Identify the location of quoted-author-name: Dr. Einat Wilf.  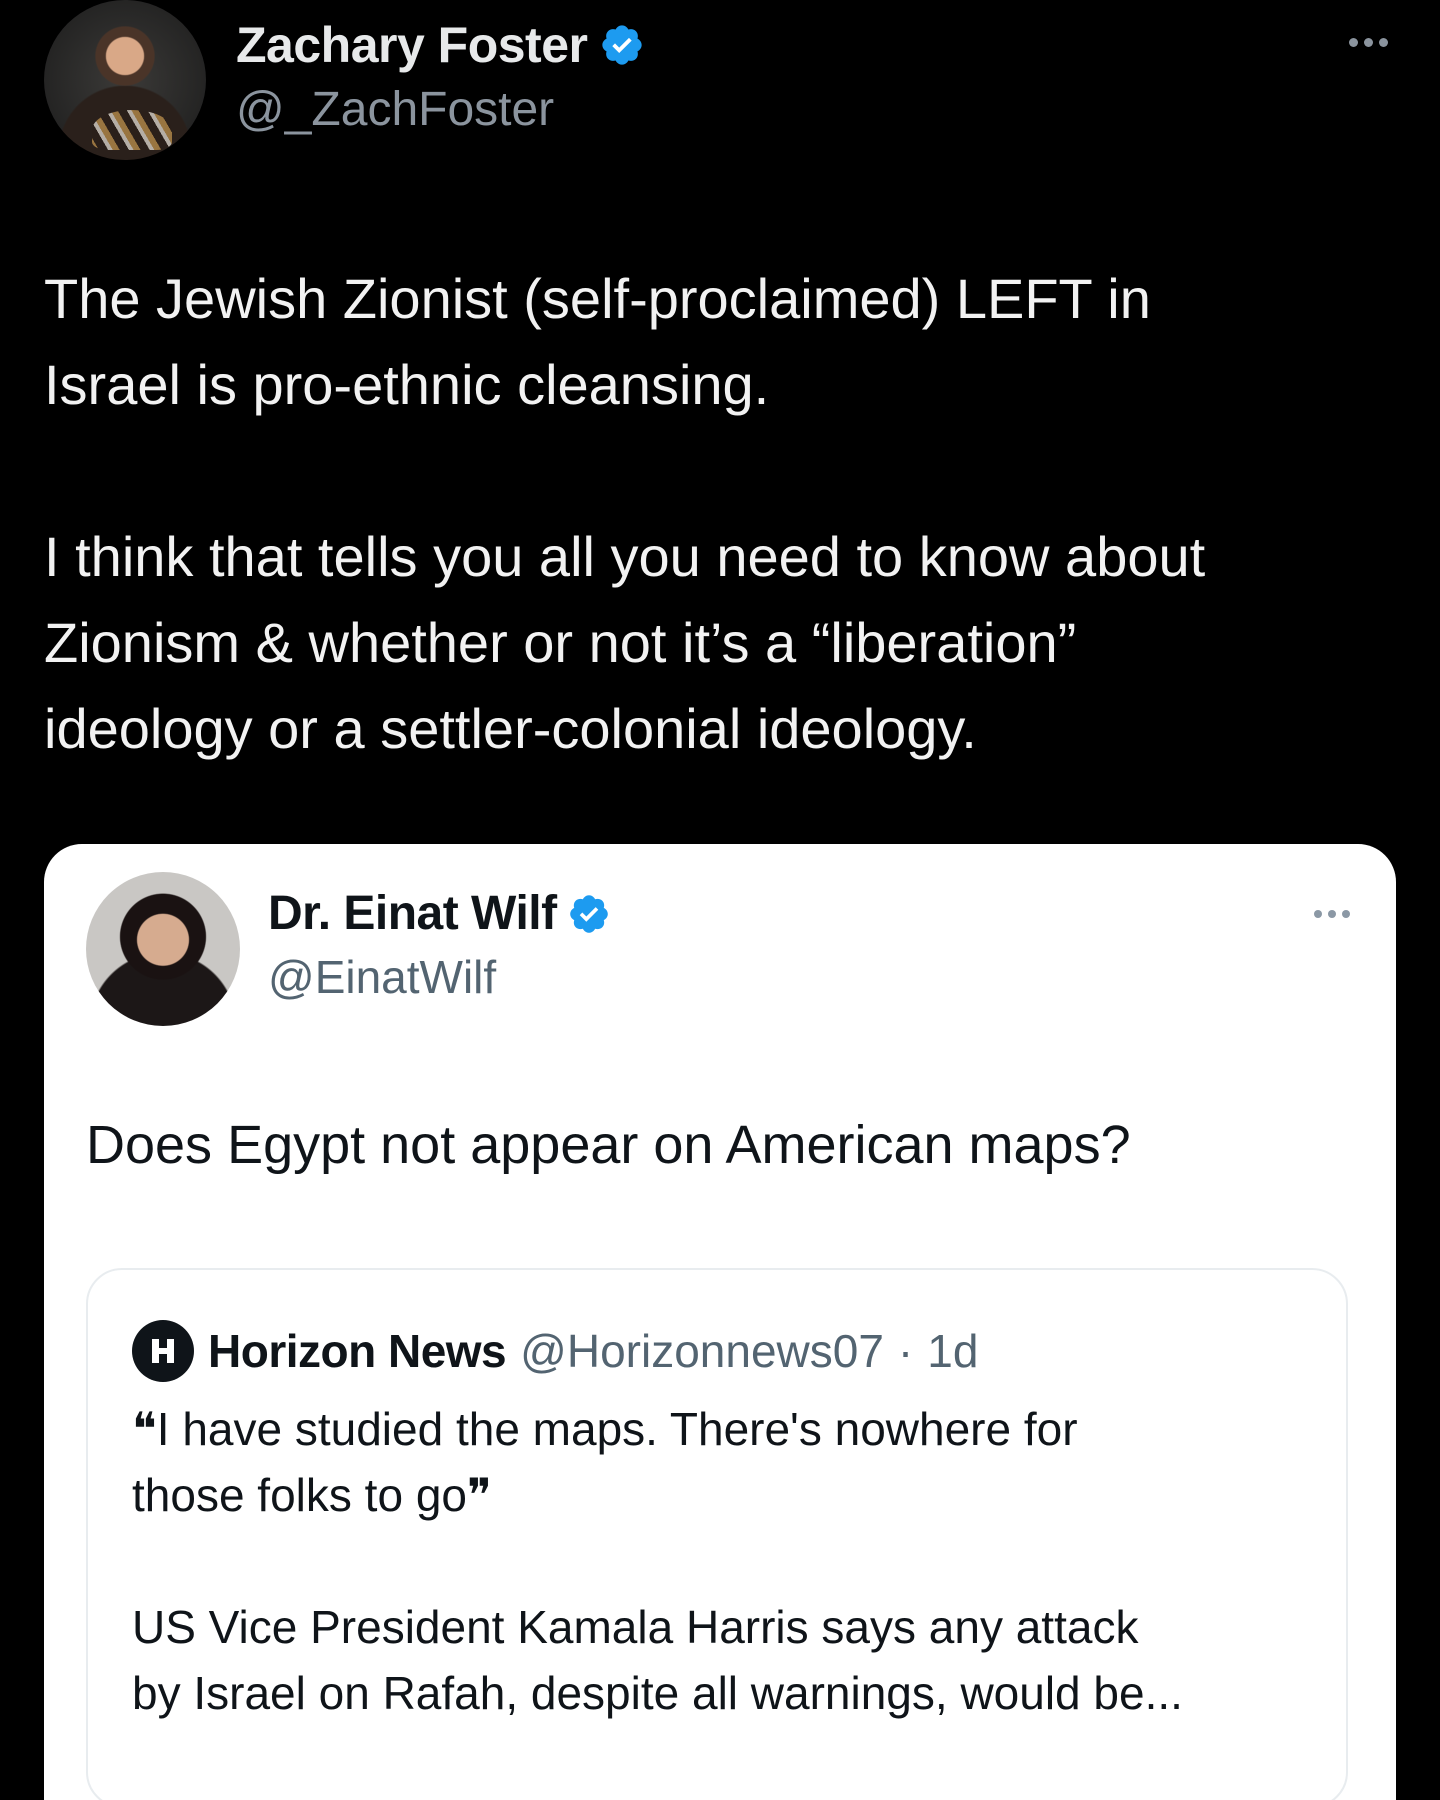
(412, 913).